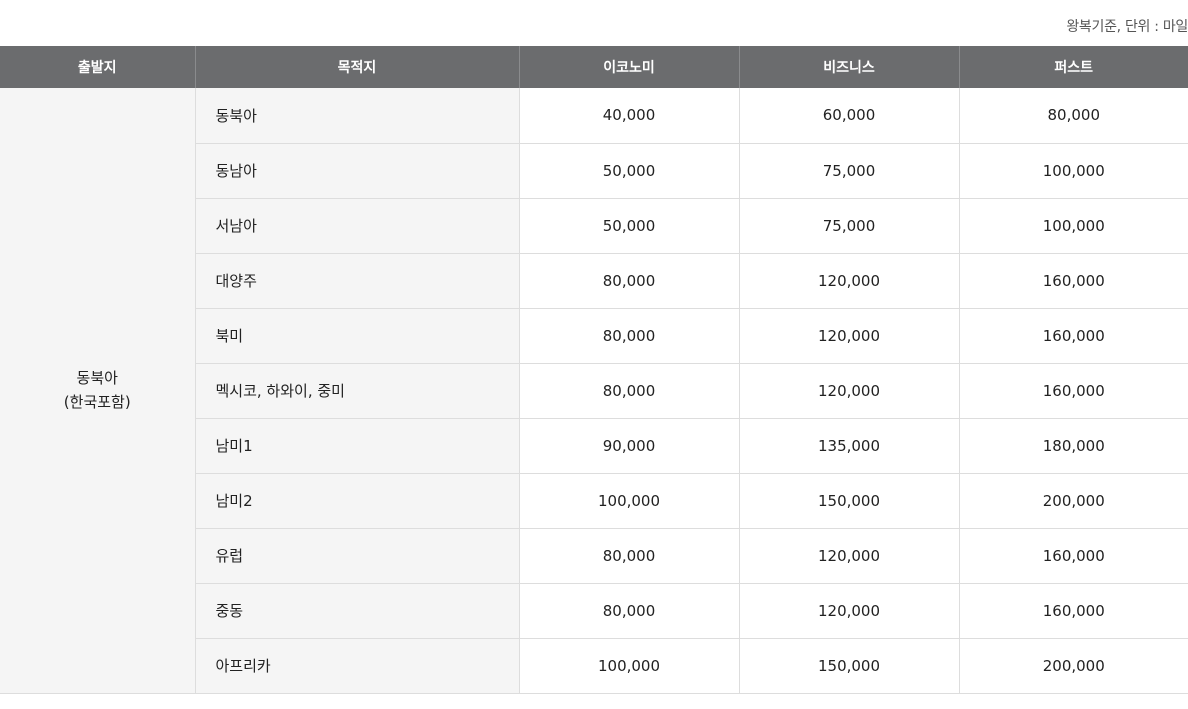 The image size is (1188, 709). Describe the element at coordinates (97, 67) in the screenshot. I see `header-origin: 출발지` at that location.